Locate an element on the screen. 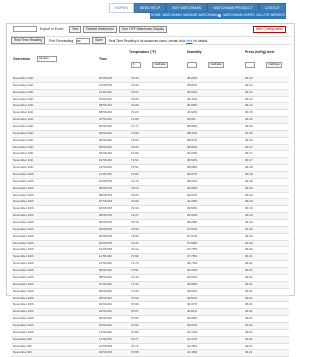 The width and height of the screenshot is (320, 357). table-row: November 10th 08:56 PM 72.04 40.07% 30.19 is located at coordinates (150, 196).